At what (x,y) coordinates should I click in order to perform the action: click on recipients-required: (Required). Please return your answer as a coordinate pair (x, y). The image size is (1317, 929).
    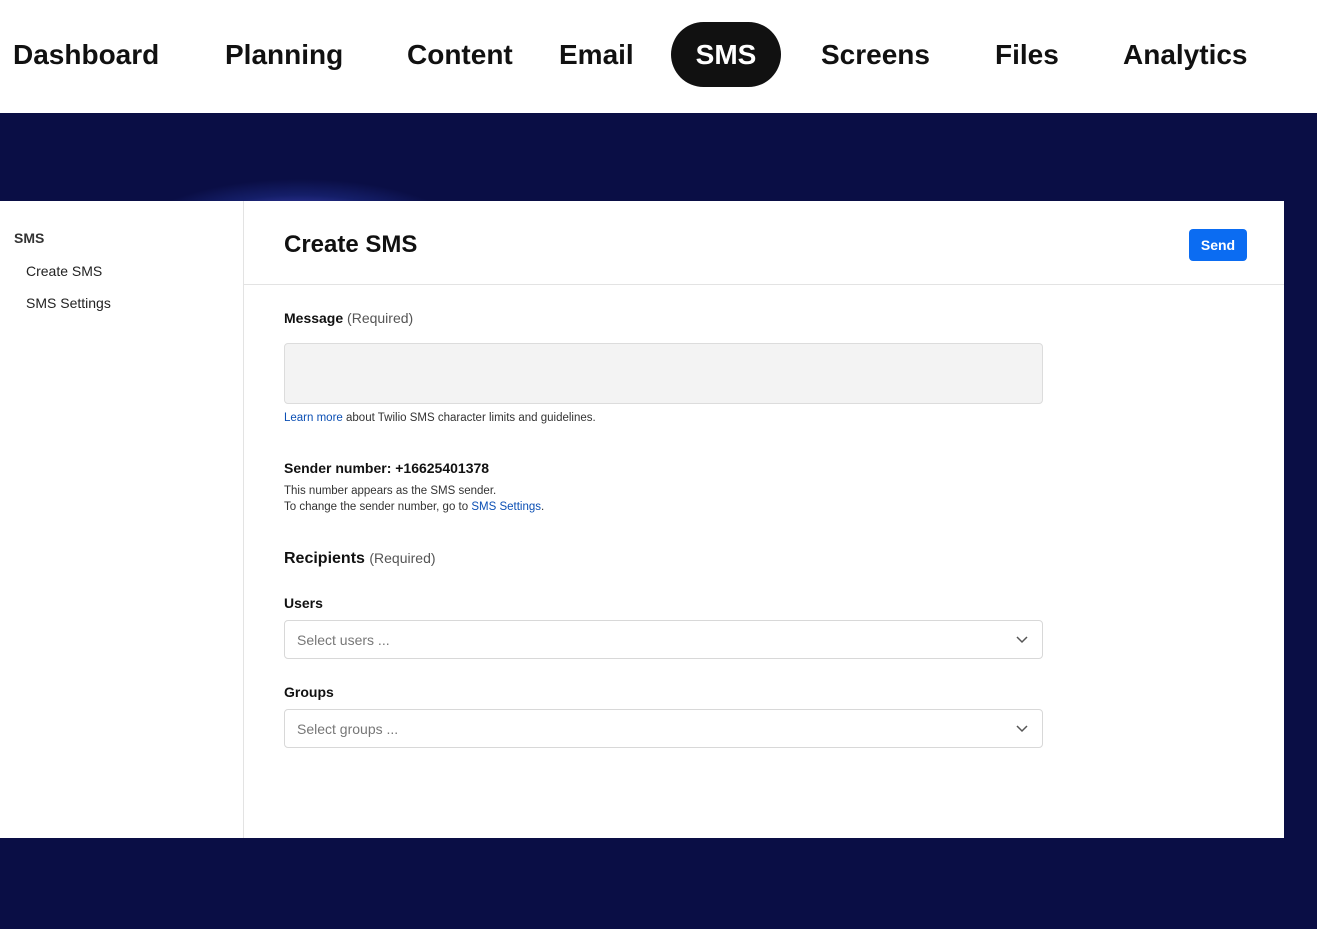
    Looking at the image, I should click on (402, 558).